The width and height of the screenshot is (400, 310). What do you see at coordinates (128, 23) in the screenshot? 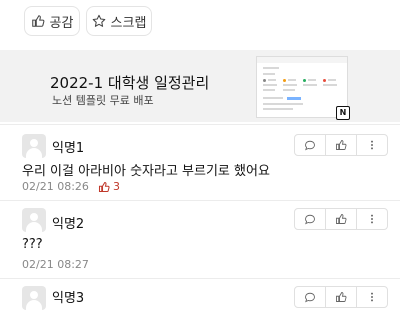
I see `scrap-label: 스크랩` at bounding box center [128, 23].